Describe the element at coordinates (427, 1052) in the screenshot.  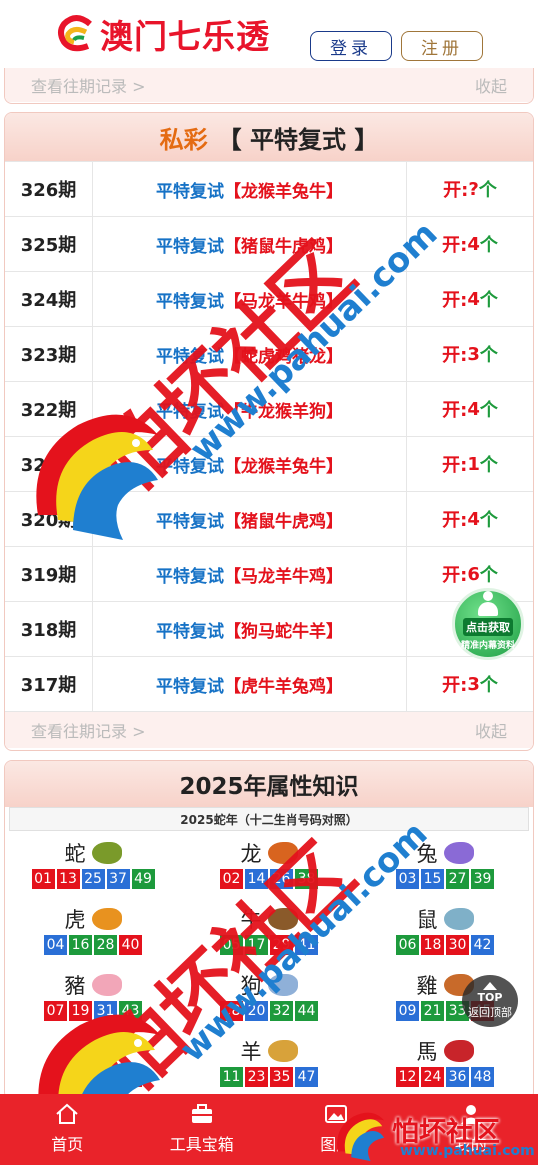
I see `zodiac-name: 馬` at that location.